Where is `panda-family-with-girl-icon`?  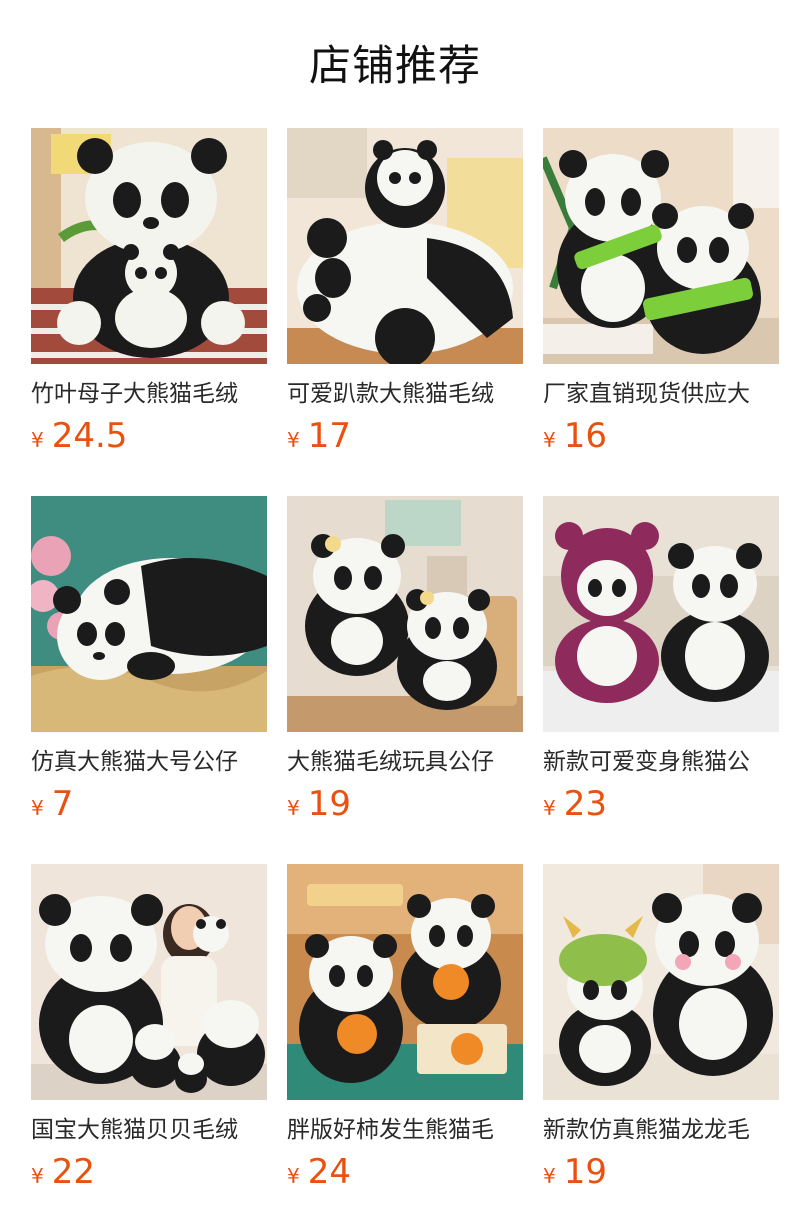
panda-family-with-girl-icon is located at coordinates (149, 982).